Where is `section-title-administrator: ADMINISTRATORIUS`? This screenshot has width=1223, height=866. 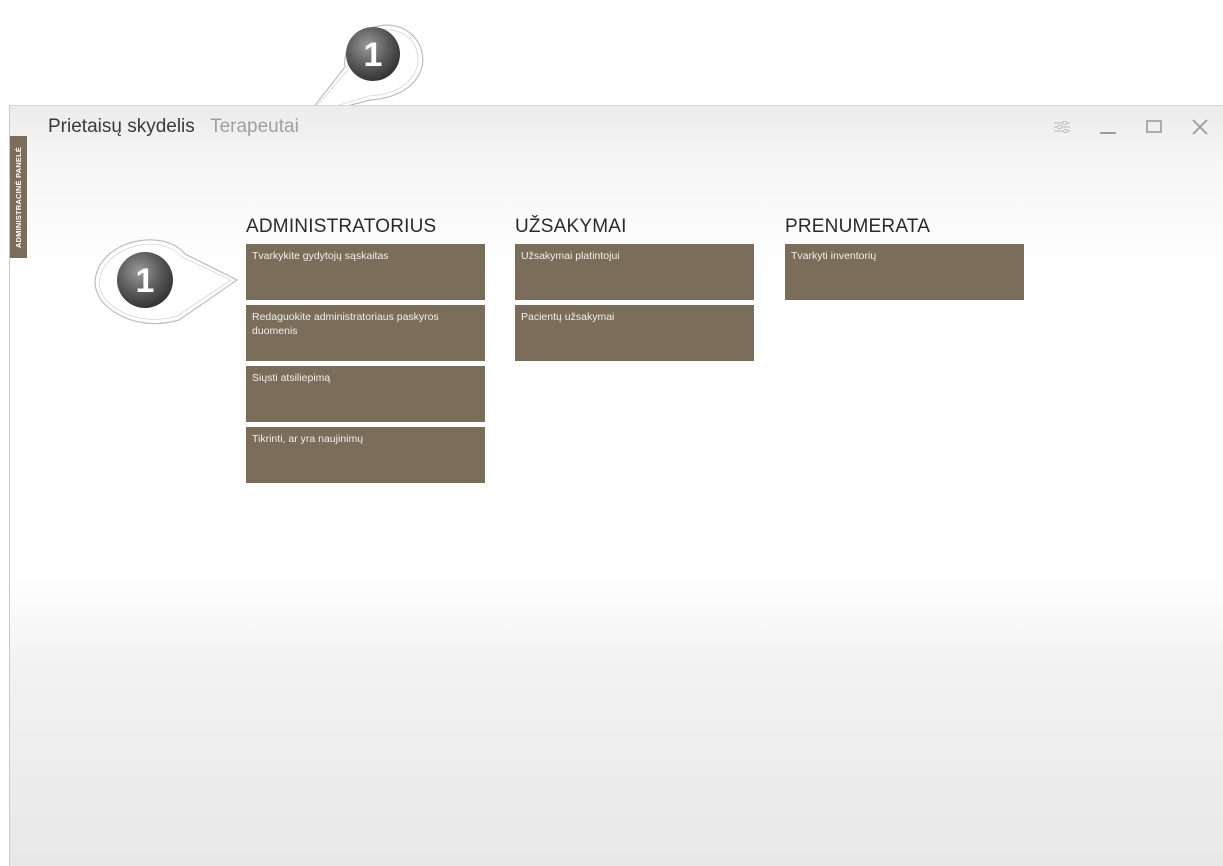 section-title-administrator: ADMINISTRATORIUS is located at coordinates (341, 226).